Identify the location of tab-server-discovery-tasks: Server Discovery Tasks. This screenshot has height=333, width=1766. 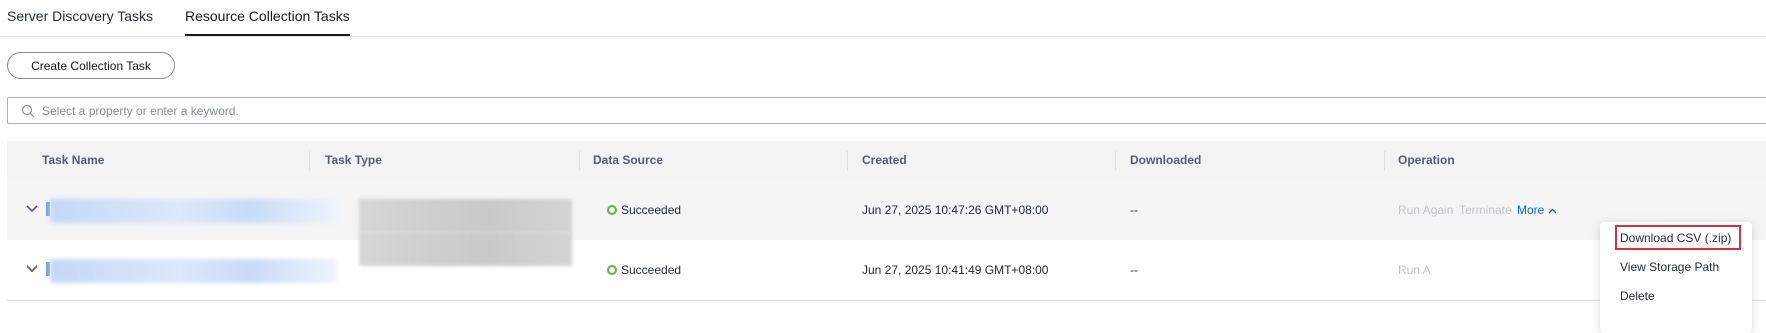
(80, 16).